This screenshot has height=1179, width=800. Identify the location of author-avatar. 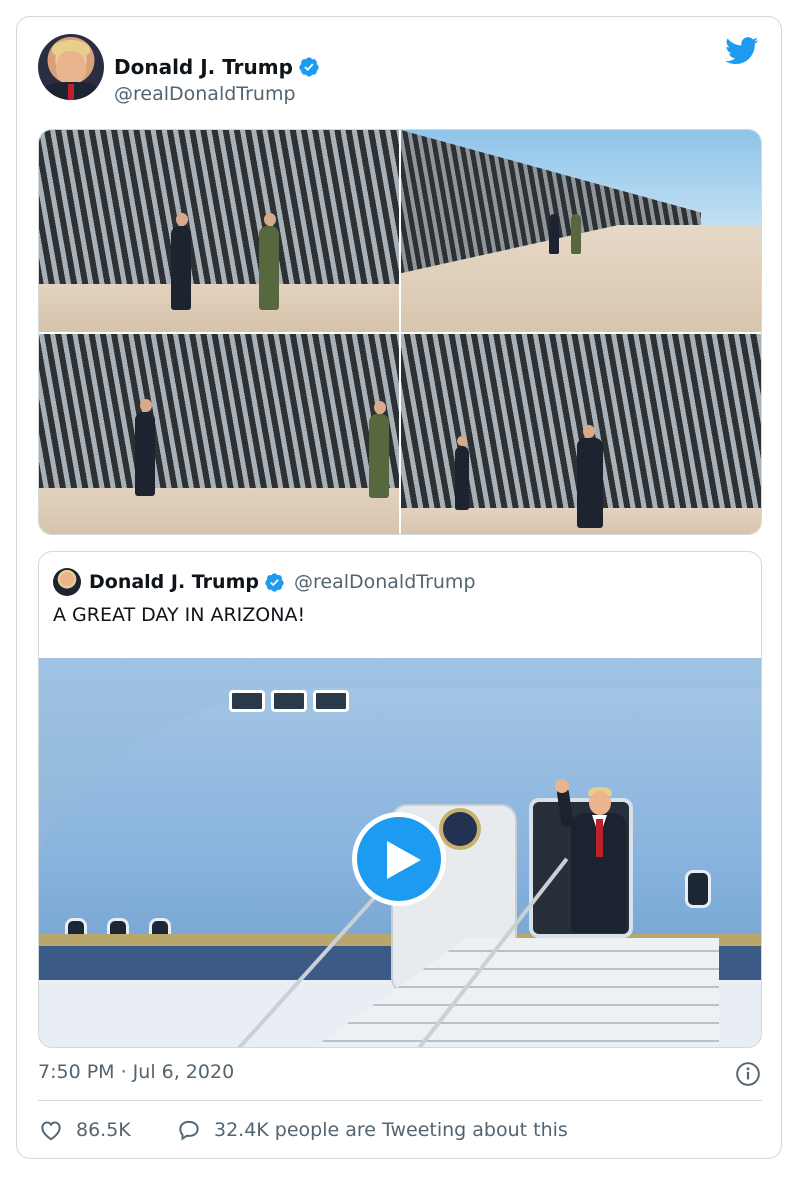
(71, 67).